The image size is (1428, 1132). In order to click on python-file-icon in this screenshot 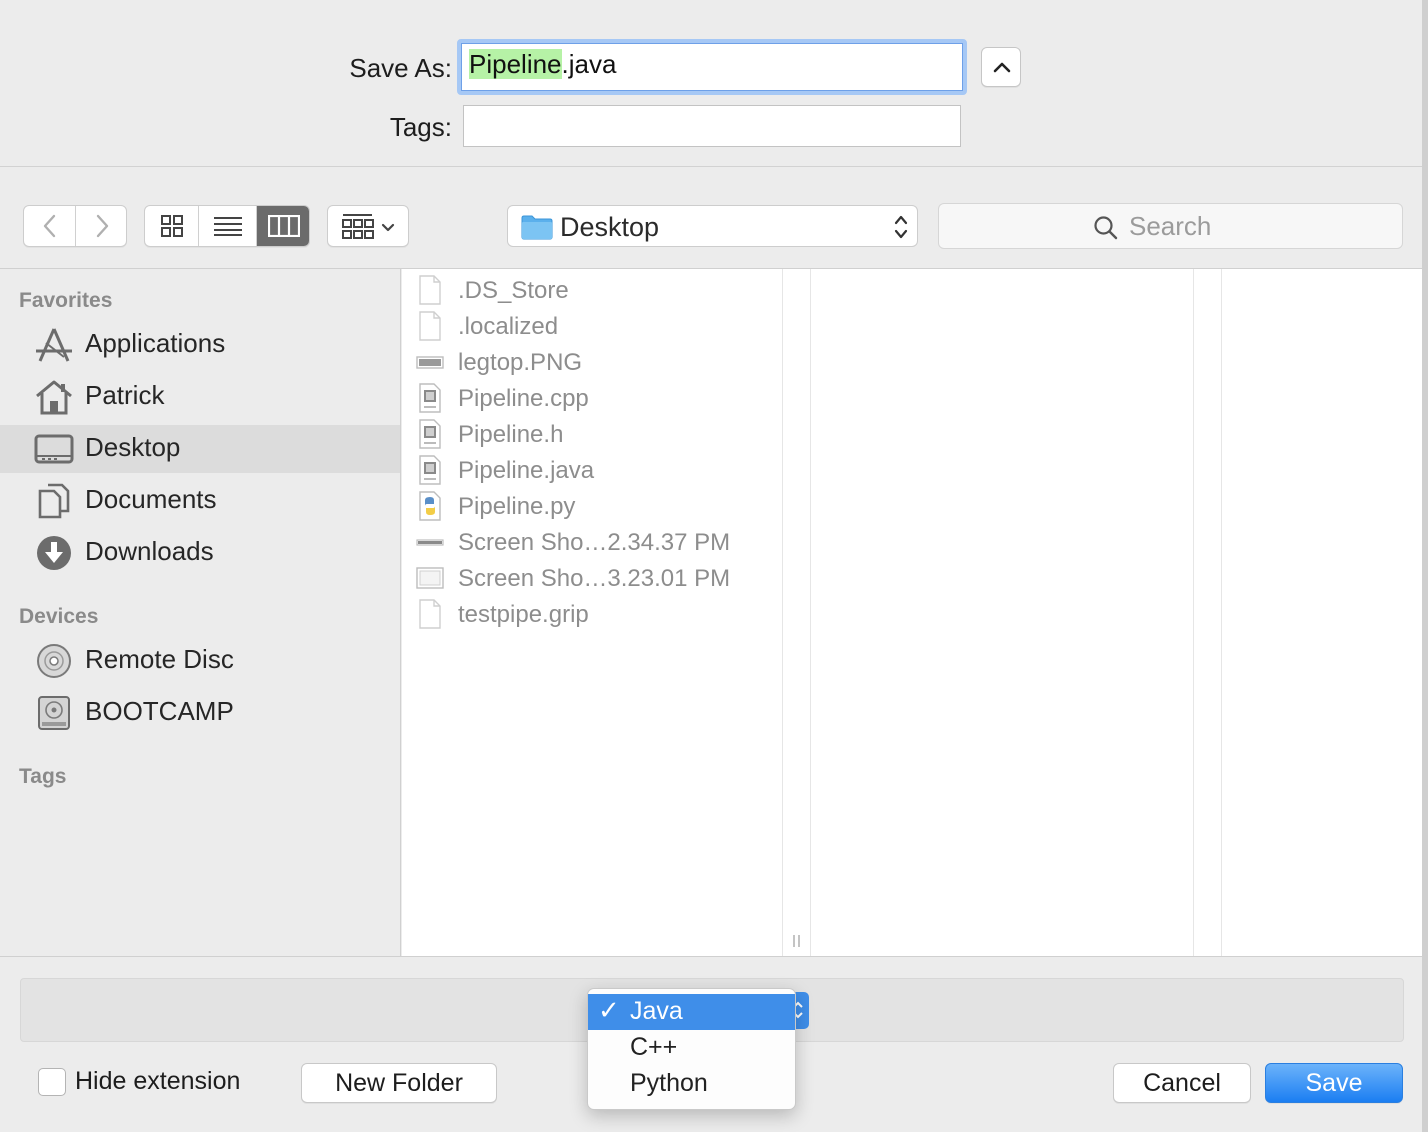, I will do `click(430, 506)`.